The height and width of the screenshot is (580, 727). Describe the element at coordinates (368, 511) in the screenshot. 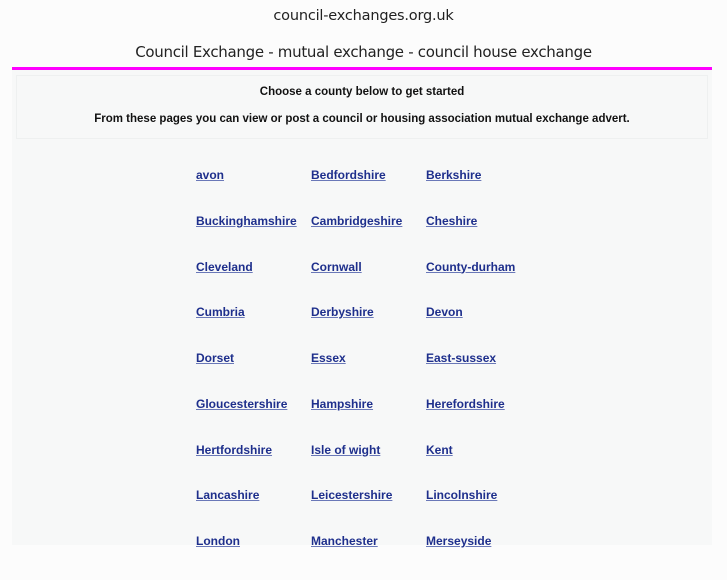

I see `county-link-leicestershire: Leicestershire` at that location.